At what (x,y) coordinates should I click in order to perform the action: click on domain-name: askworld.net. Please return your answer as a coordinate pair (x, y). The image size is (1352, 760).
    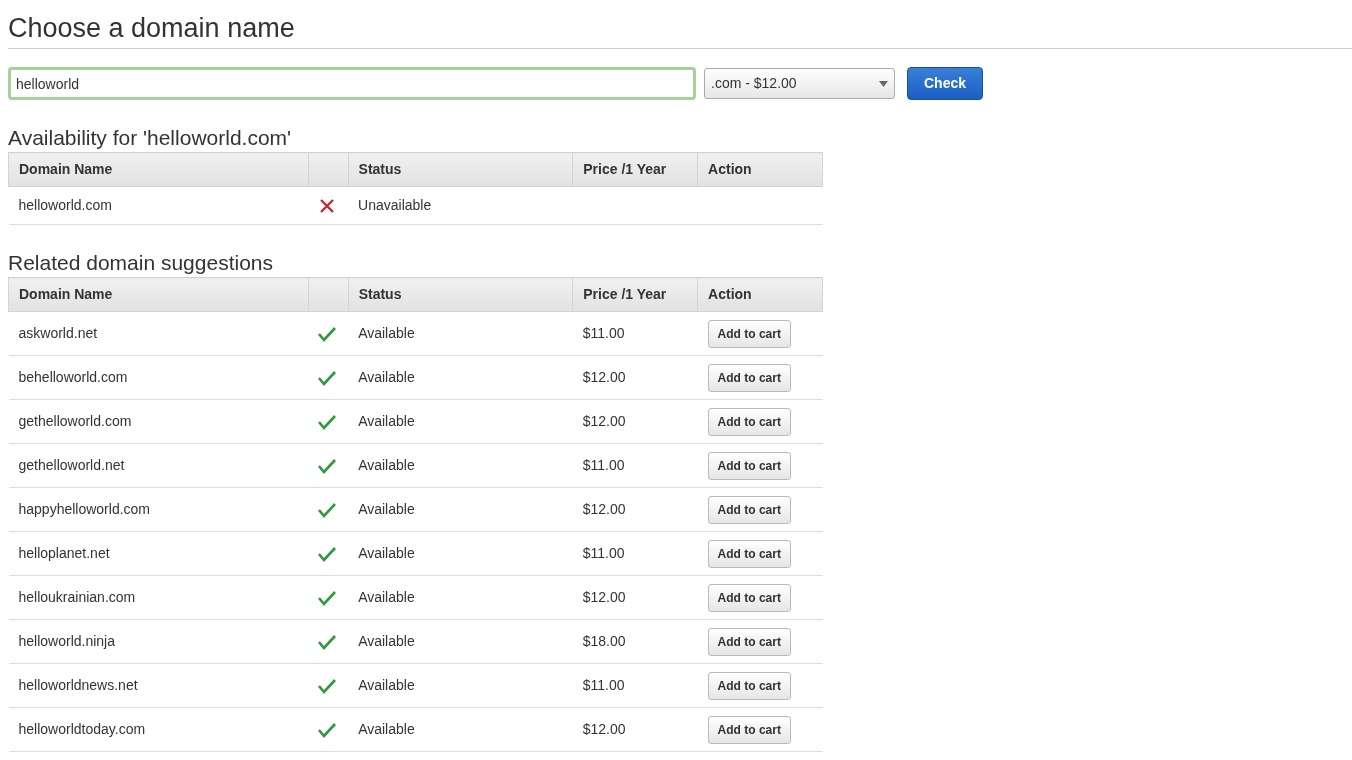
    Looking at the image, I should click on (58, 333).